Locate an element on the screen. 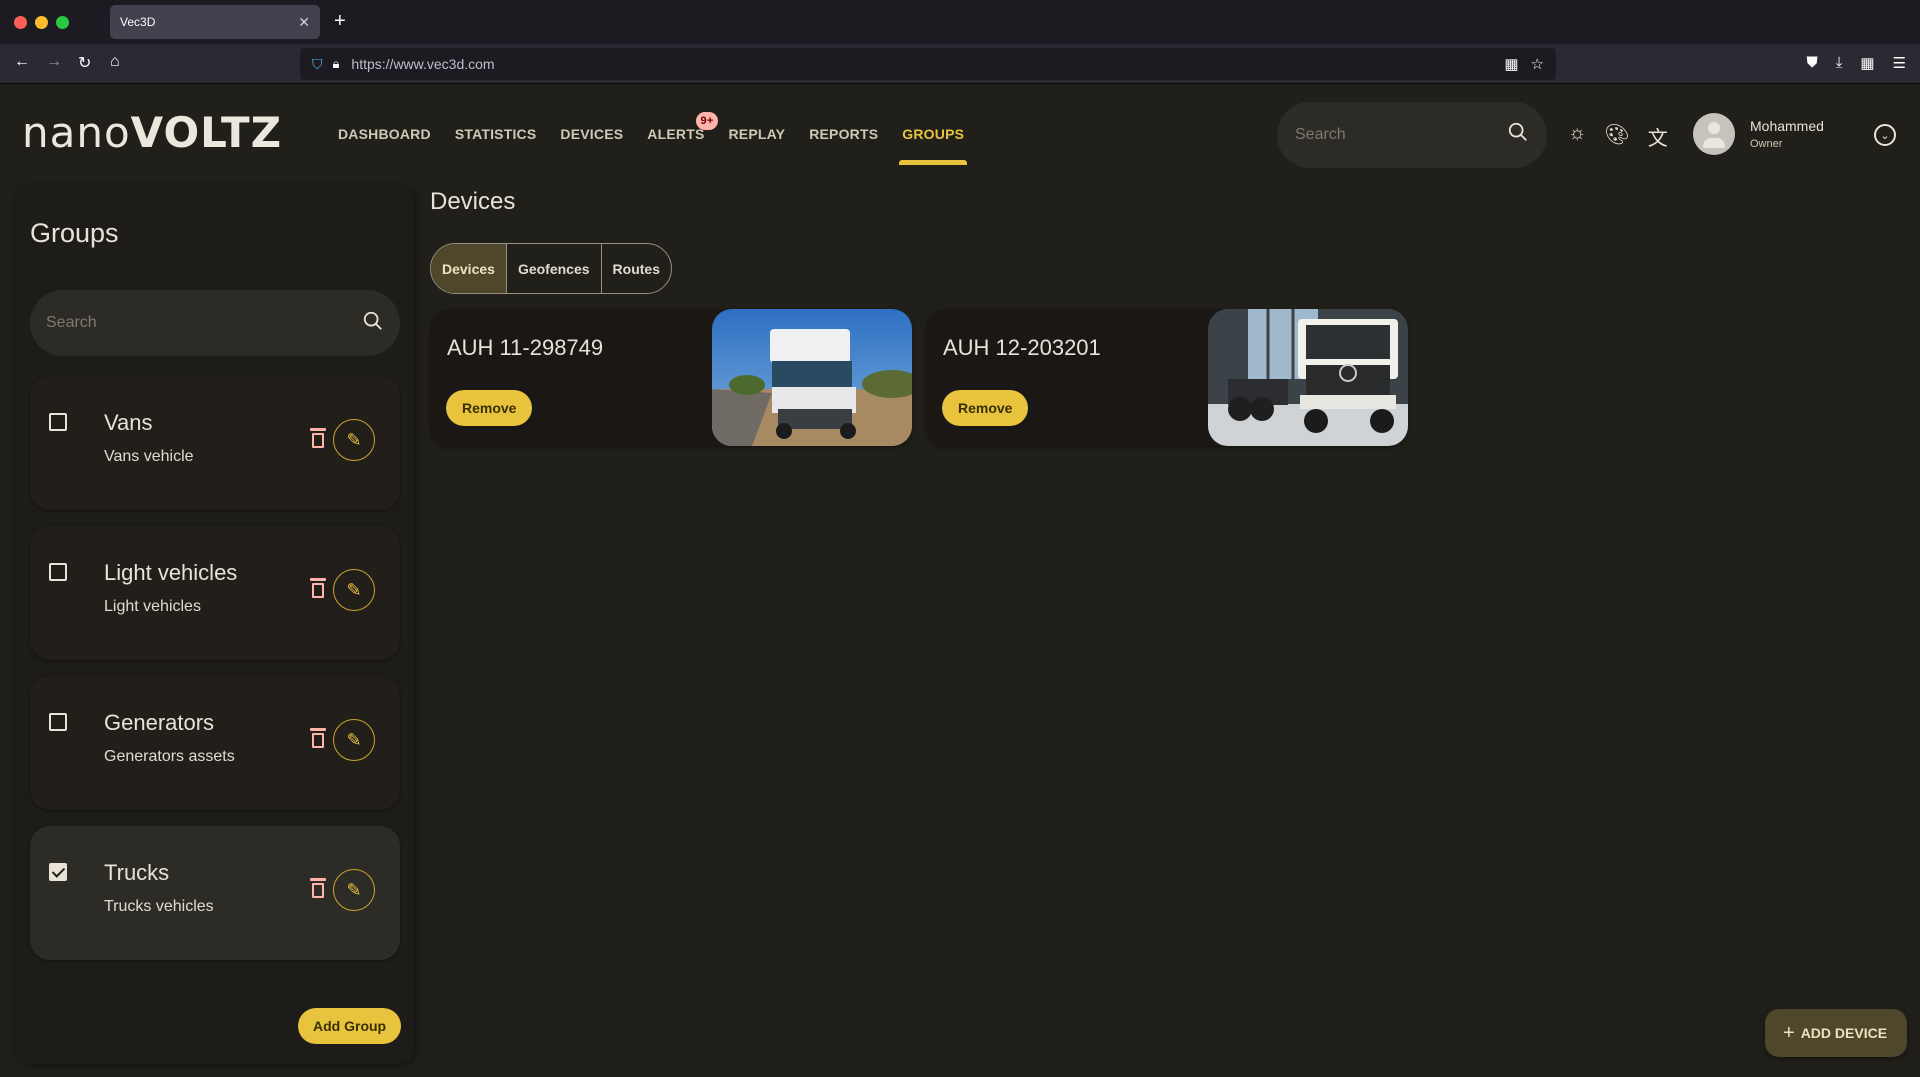 The width and height of the screenshot is (1920, 1077). group-card: Generators Generators assets ✎ is located at coordinates (215, 743).